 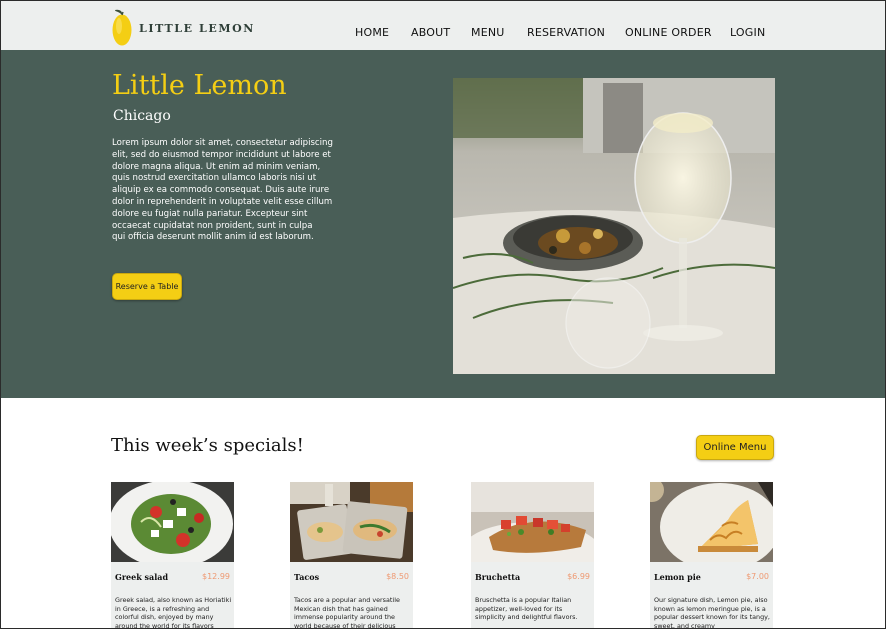 What do you see at coordinates (677, 577) in the screenshot?
I see `card-title: Lemon pie` at bounding box center [677, 577].